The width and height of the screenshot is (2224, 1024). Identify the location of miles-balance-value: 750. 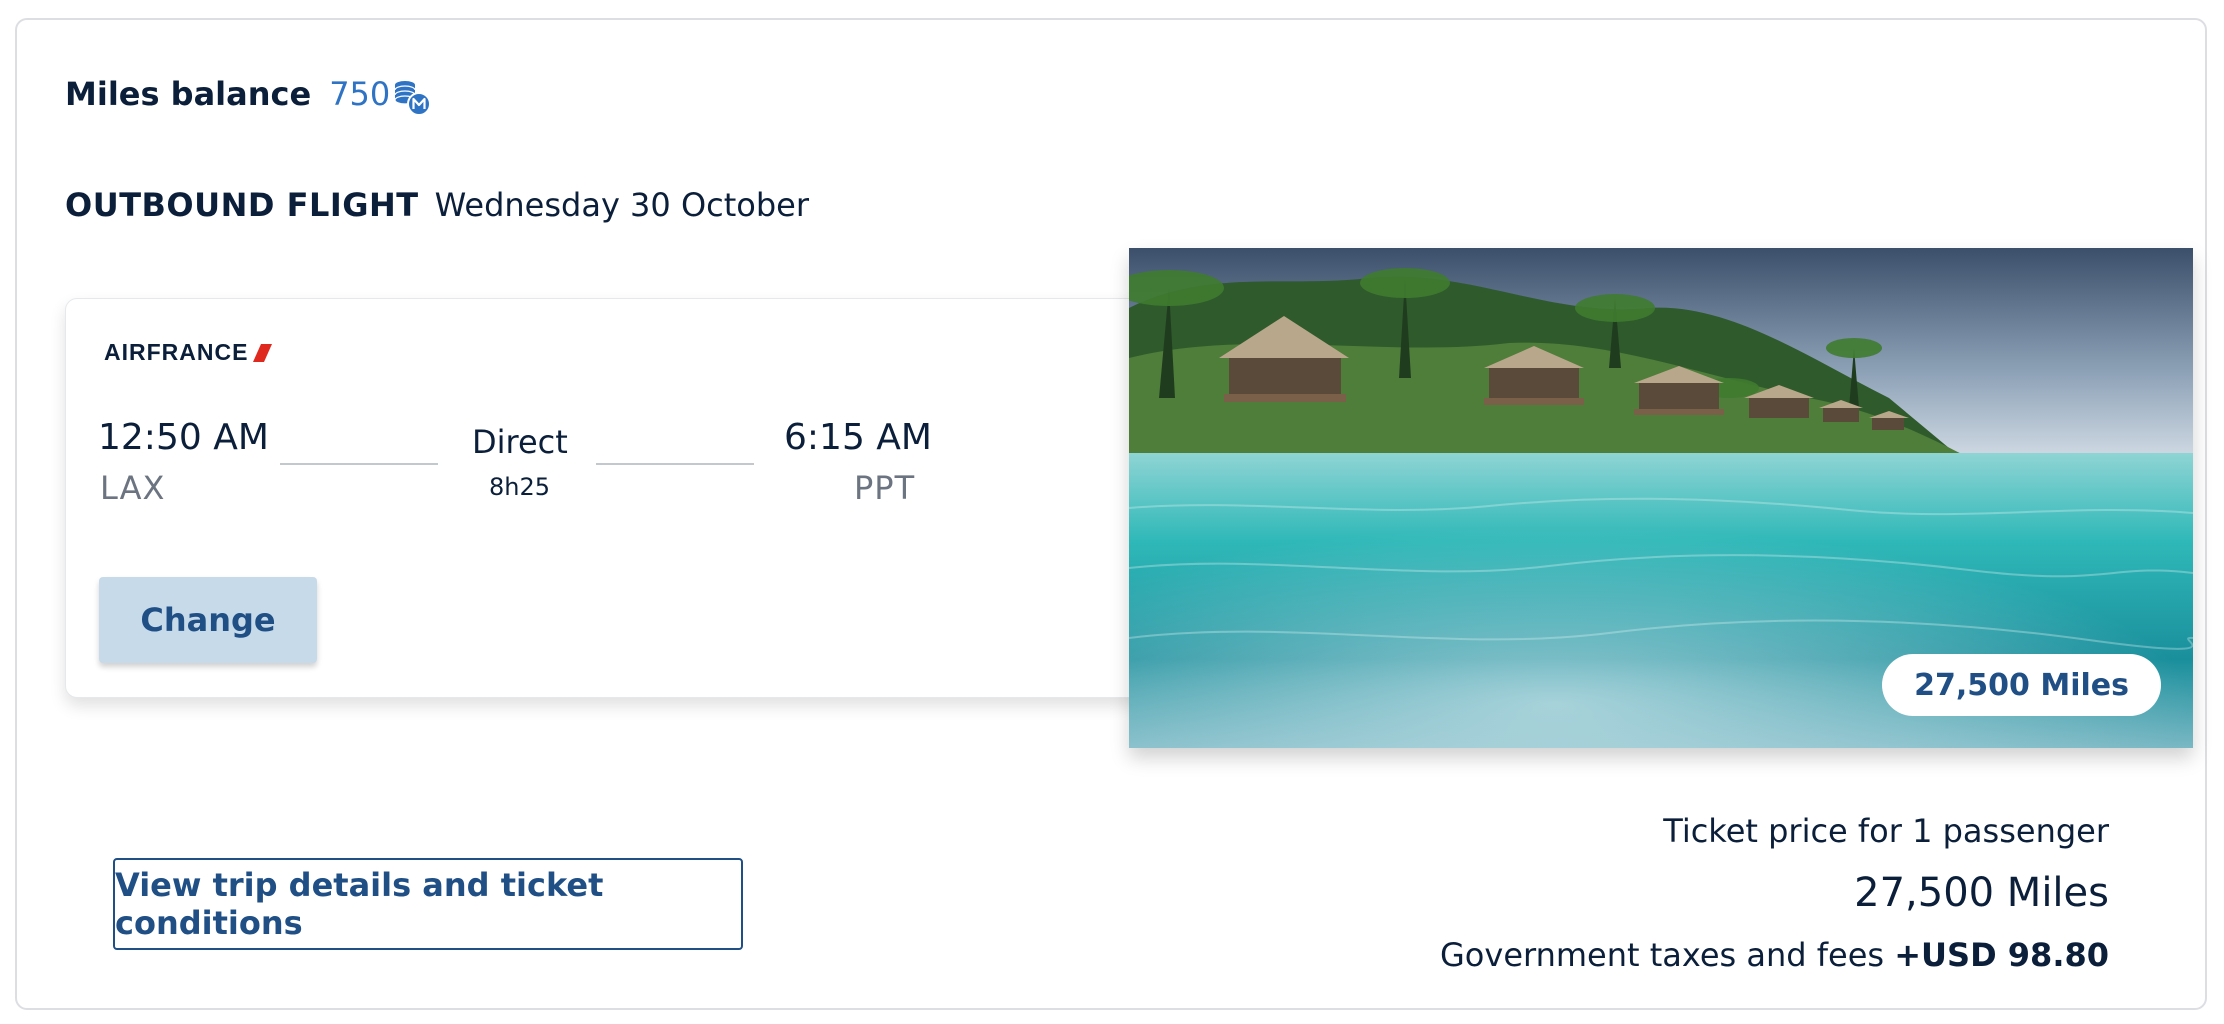
(360, 94).